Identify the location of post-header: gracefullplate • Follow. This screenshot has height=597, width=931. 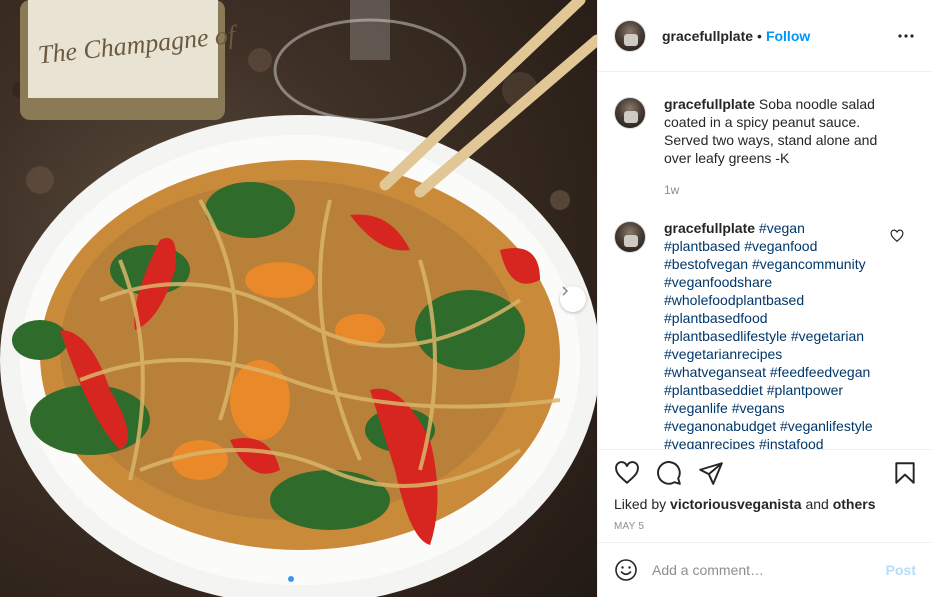
(764, 36).